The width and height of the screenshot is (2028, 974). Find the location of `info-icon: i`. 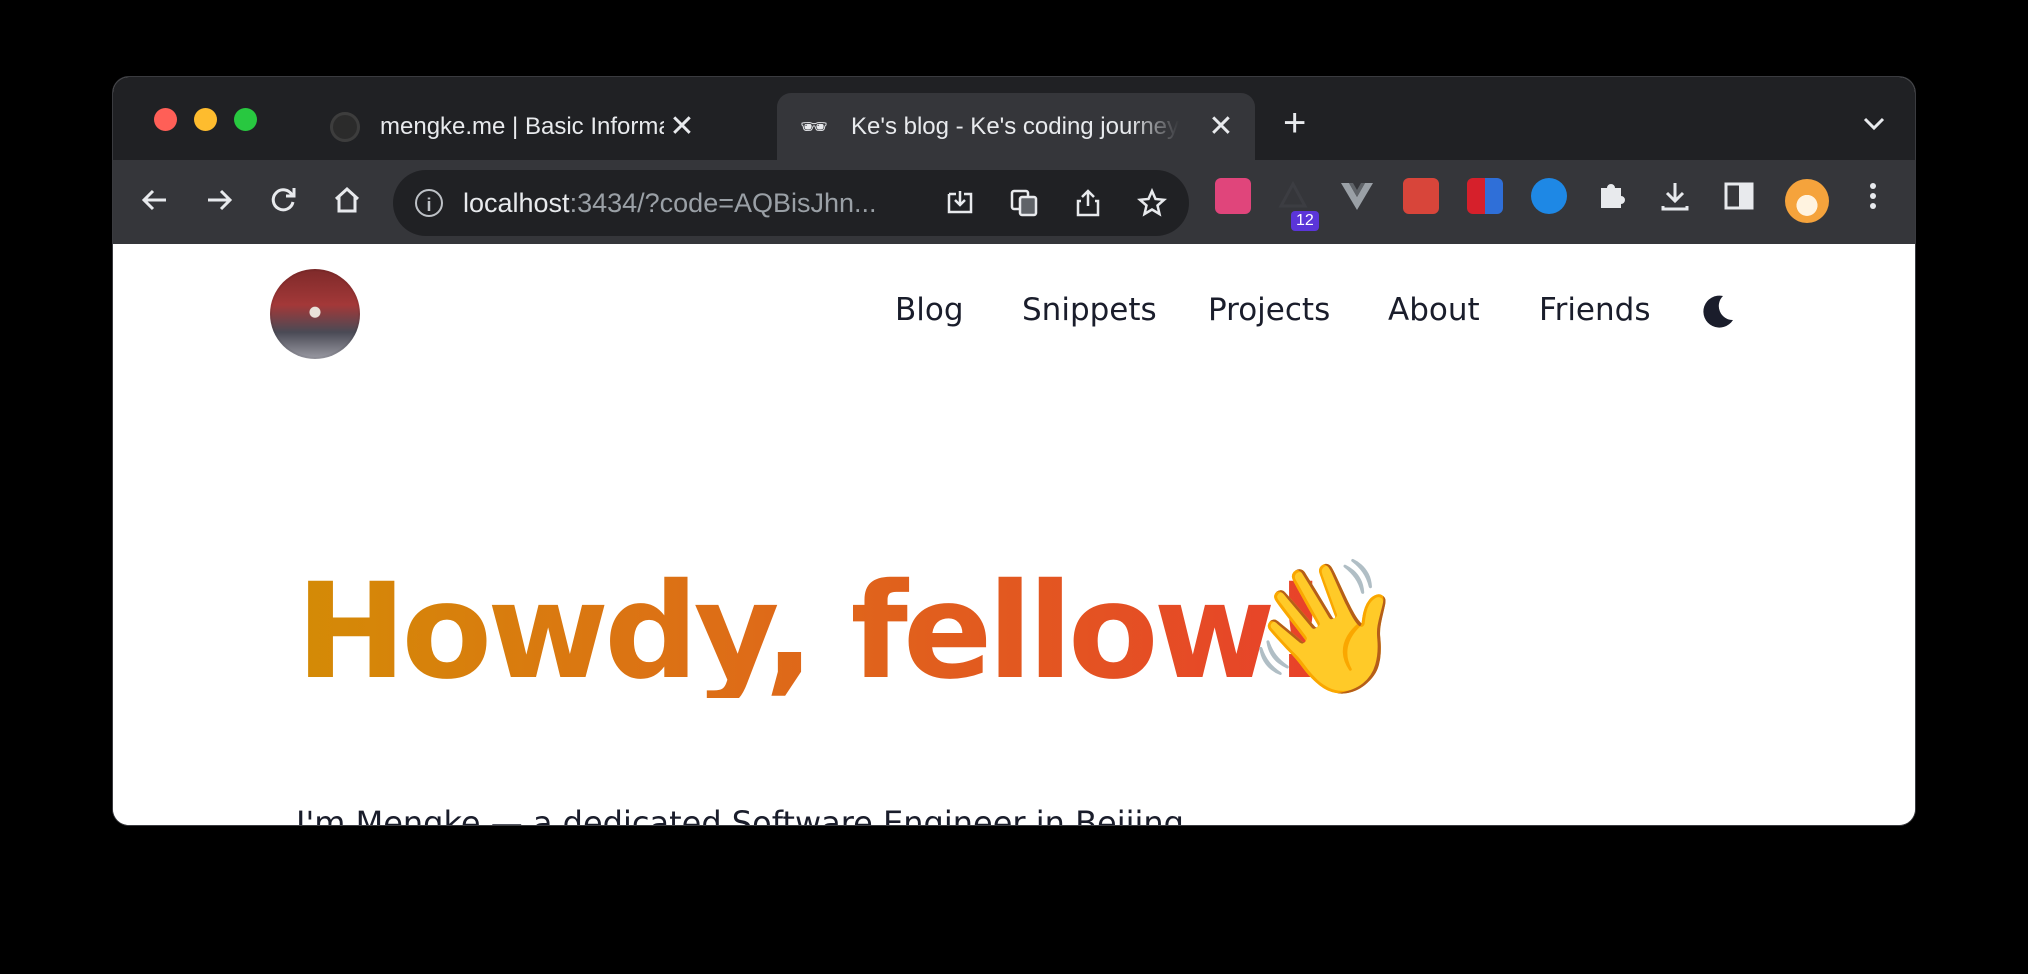

info-icon: i is located at coordinates (429, 203).